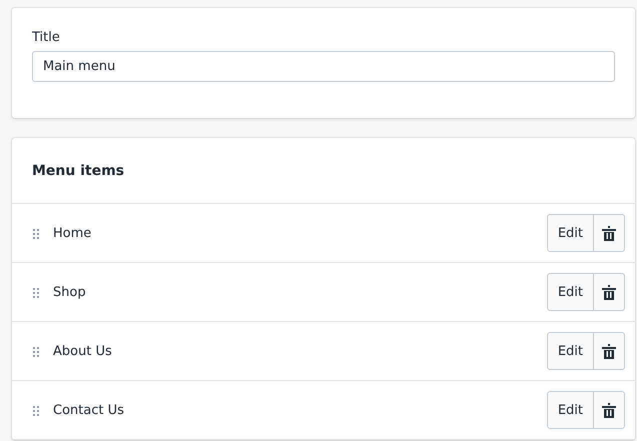  I want to click on title-input: Main menu, so click(323, 66).